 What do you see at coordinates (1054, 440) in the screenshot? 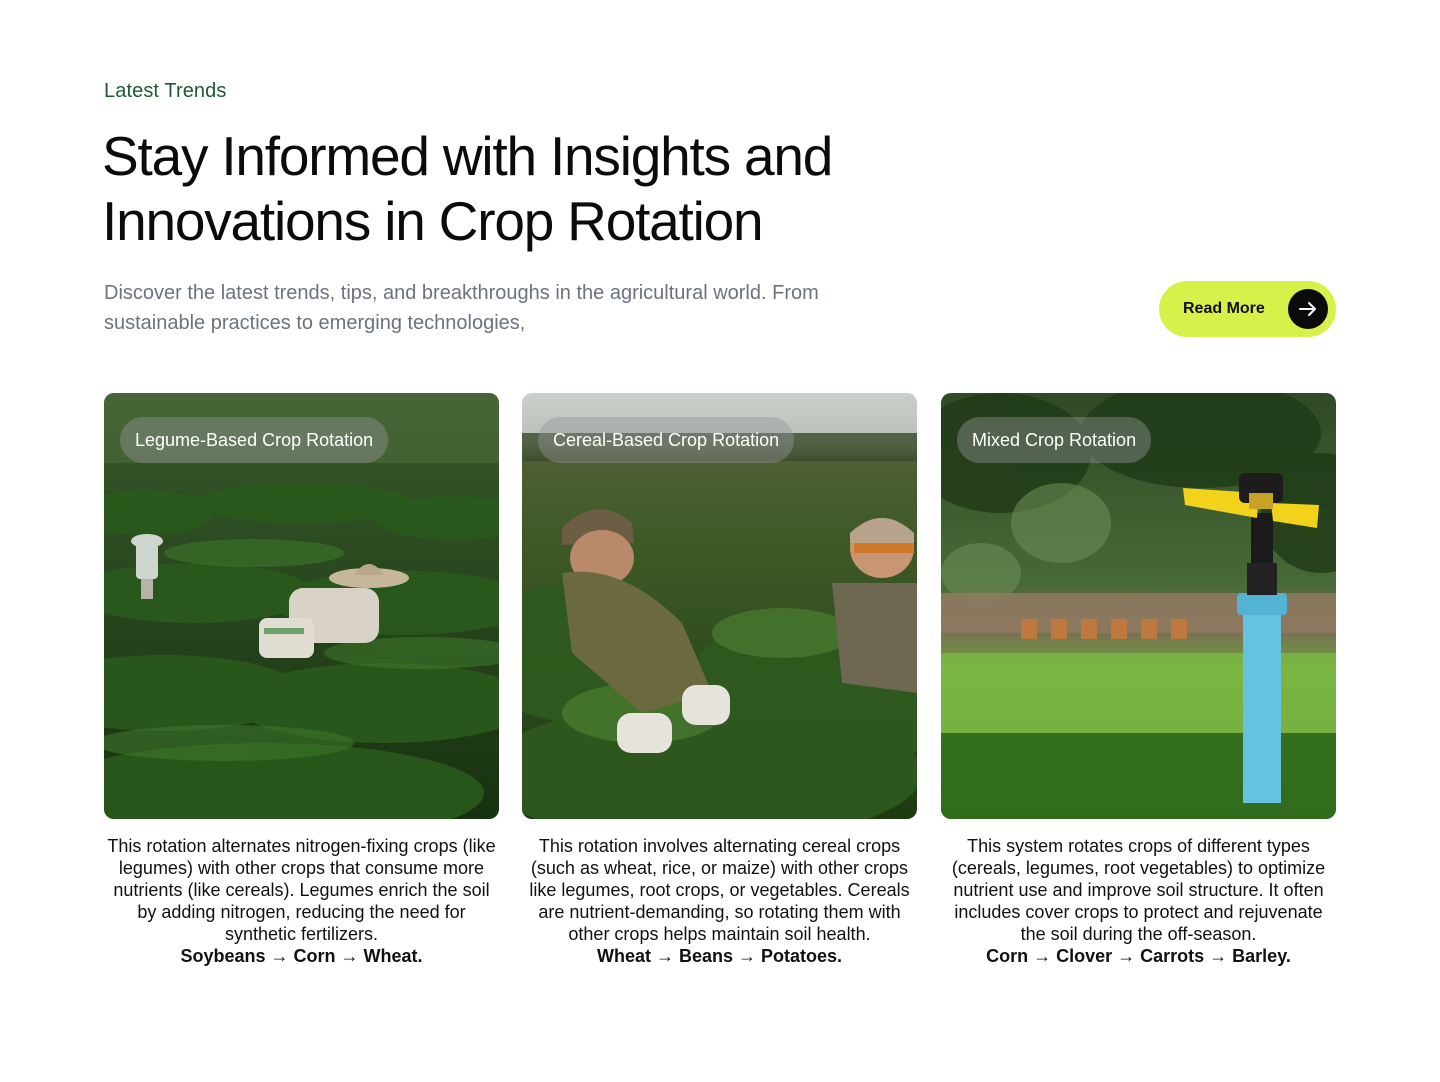
I see `card-tag: Mixed Crop Rotation` at bounding box center [1054, 440].